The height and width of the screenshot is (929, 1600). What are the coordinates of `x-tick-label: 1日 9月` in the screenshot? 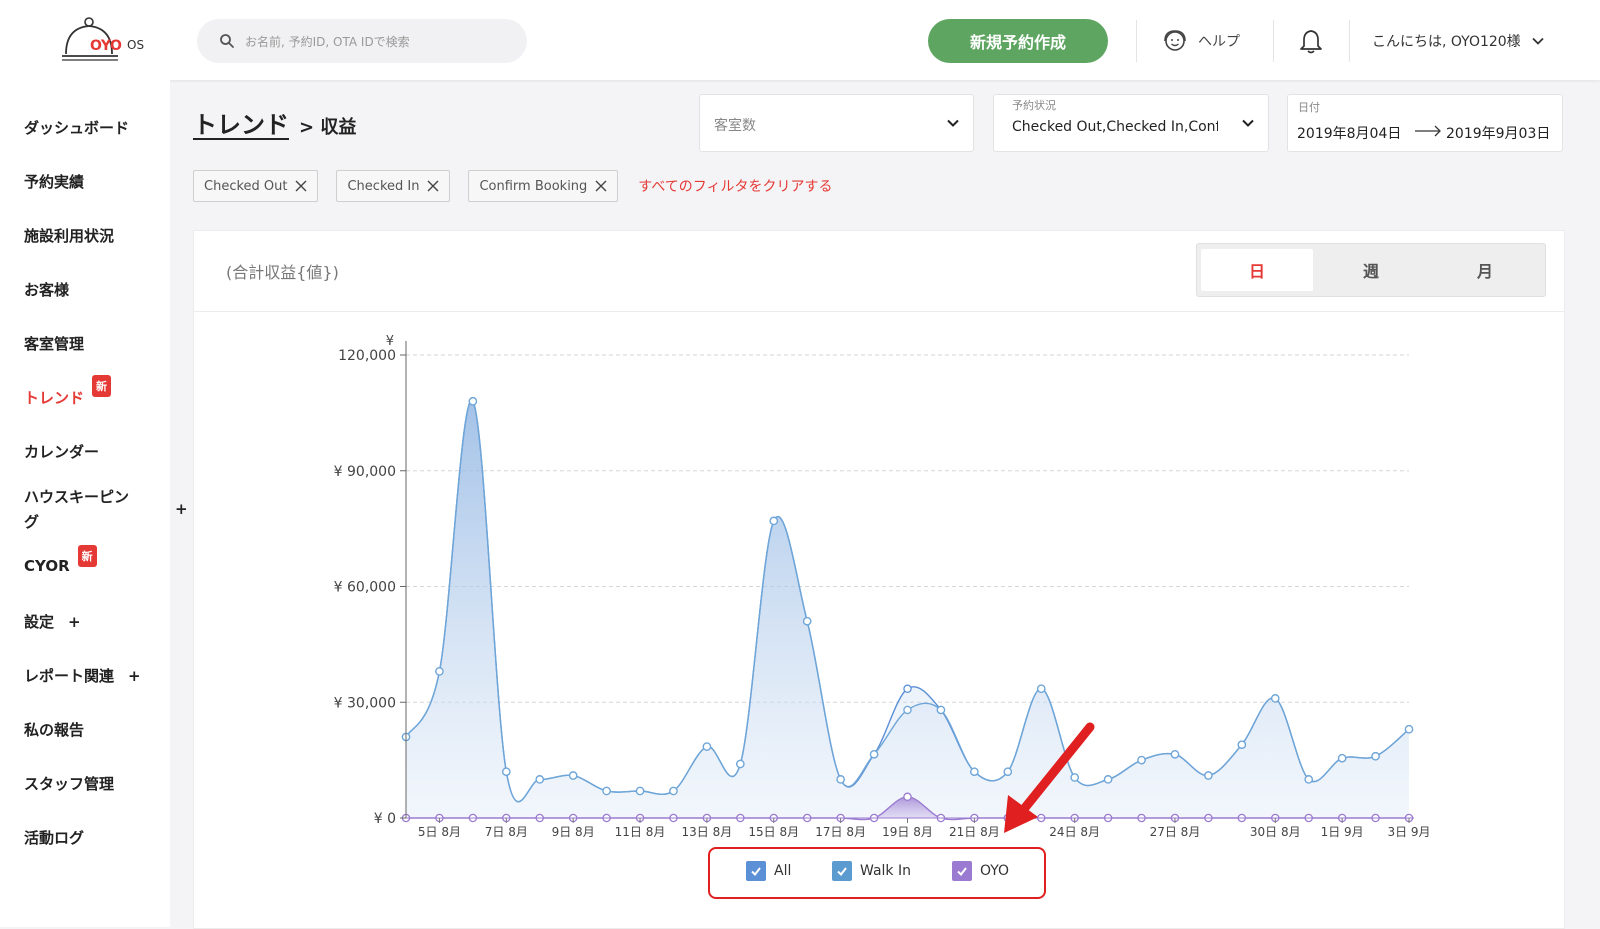 It's located at (1342, 832).